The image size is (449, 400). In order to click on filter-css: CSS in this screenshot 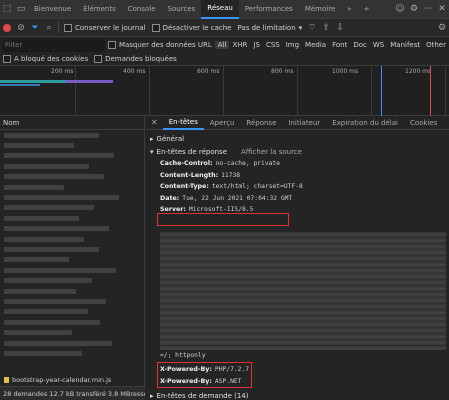, I will do `click(273, 45)`.